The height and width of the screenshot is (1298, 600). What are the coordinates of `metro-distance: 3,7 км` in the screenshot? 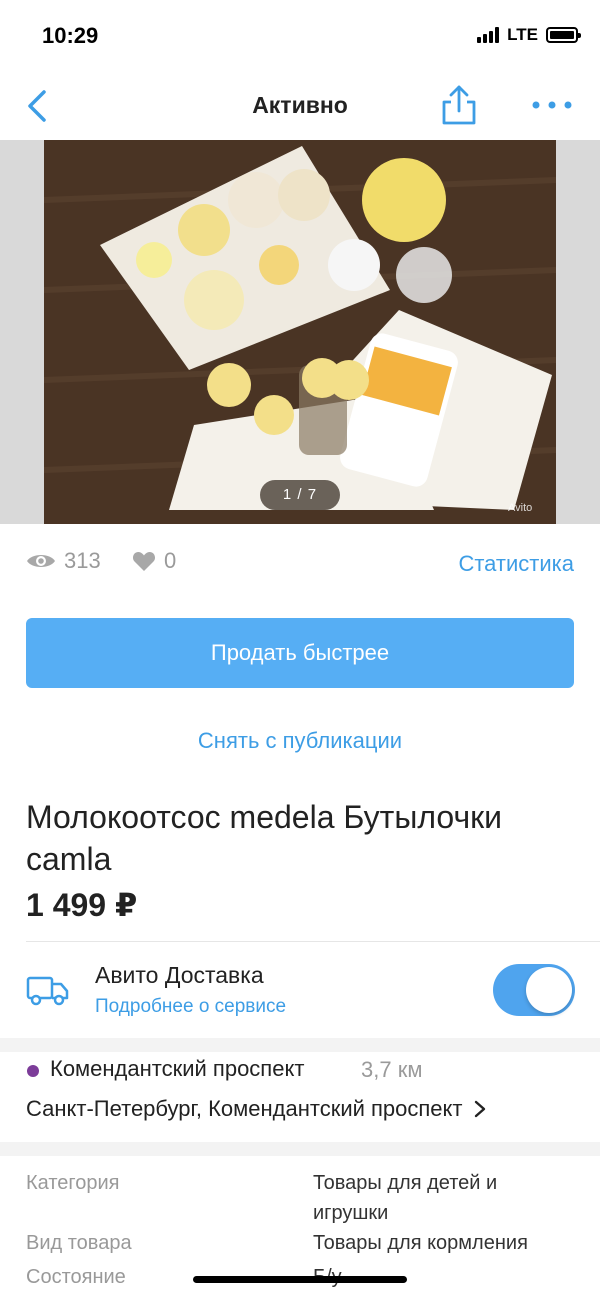 It's located at (392, 1069).